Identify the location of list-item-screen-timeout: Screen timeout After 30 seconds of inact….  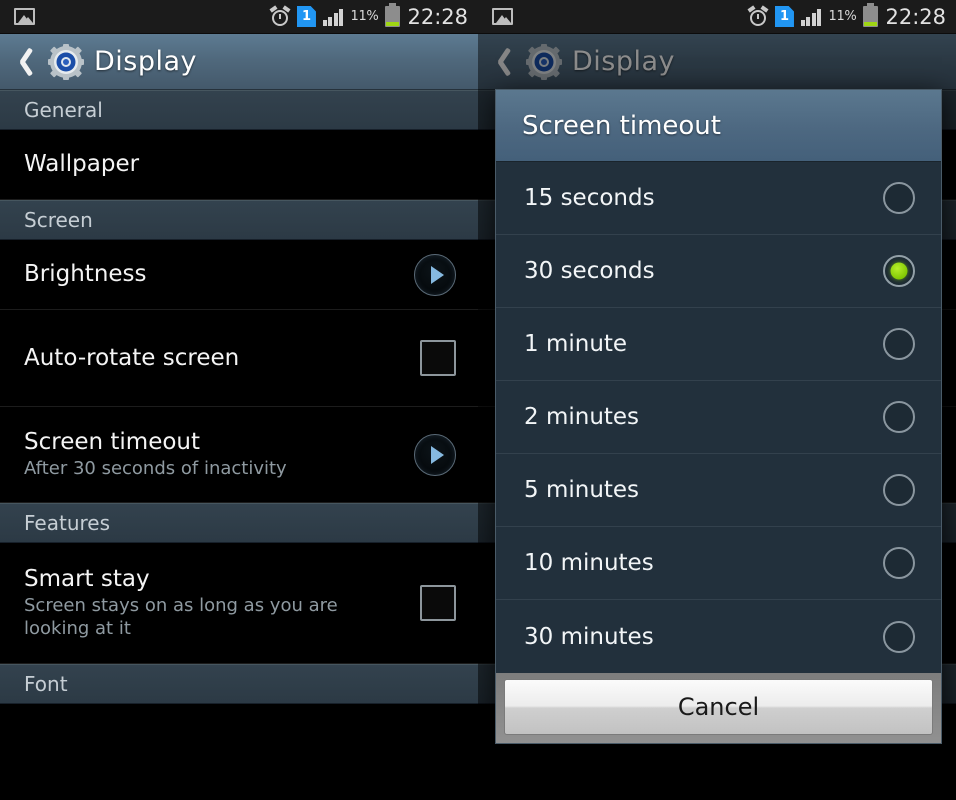
(239, 455).